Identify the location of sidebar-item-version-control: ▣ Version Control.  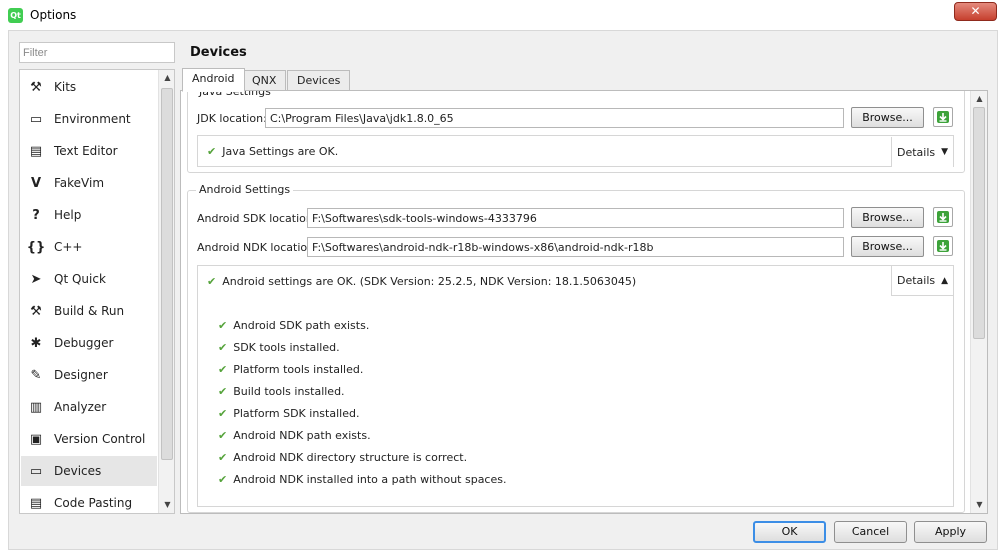
(89, 439).